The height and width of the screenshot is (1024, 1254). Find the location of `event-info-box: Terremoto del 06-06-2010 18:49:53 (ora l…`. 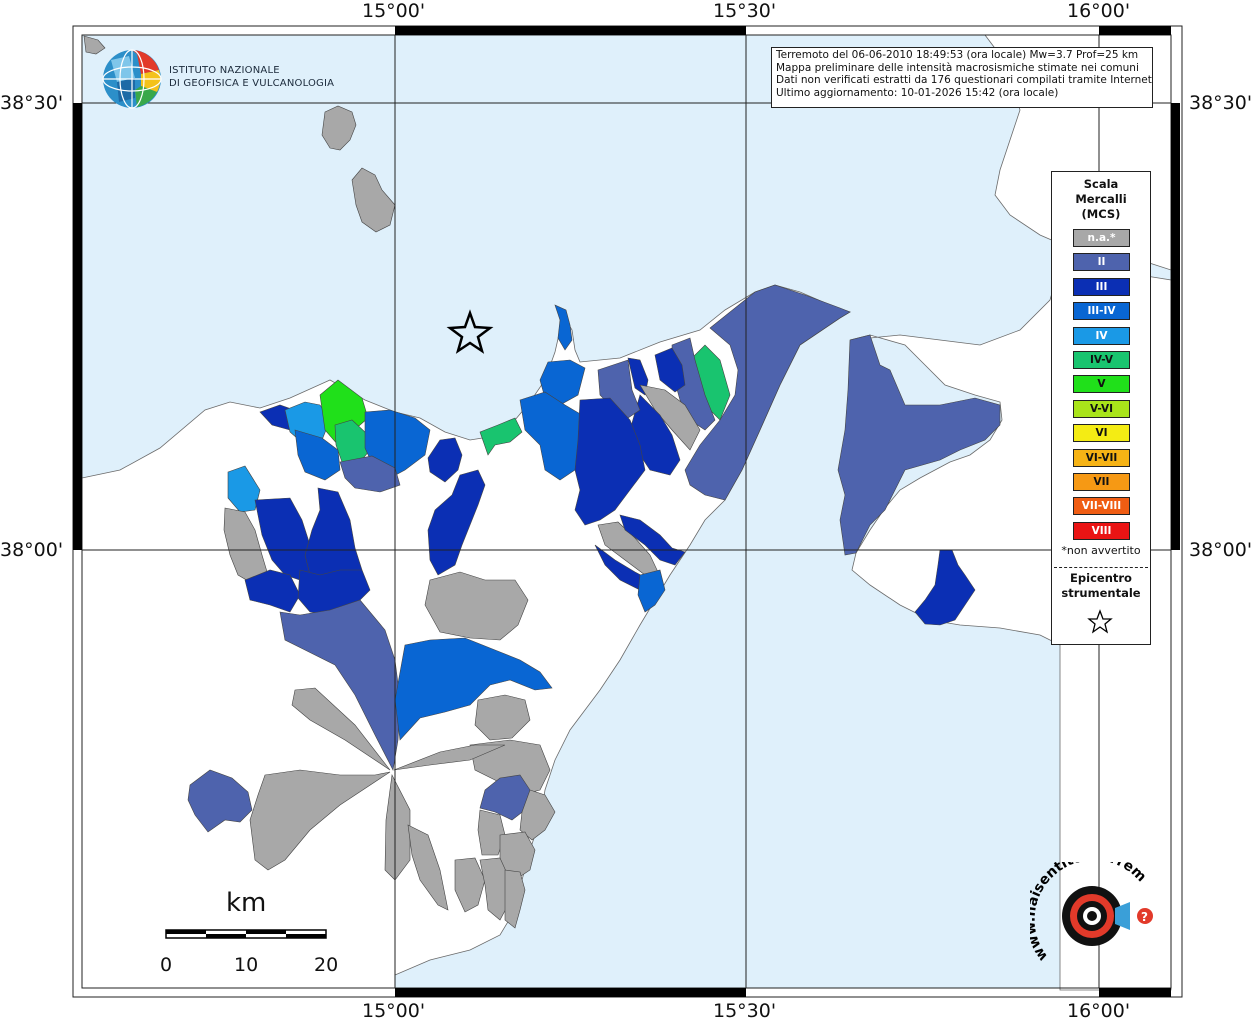

event-info-box: Terremoto del 06-06-2010 18:49:53 (ora l… is located at coordinates (962, 77).